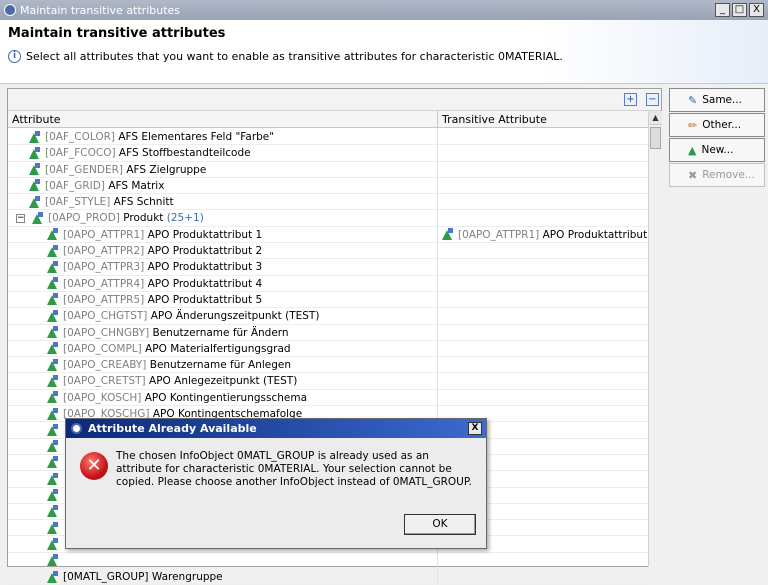 The image size is (768, 585). I want to click on attribute-name: [0MATL_GROUP] Warengruppe, so click(143, 577).